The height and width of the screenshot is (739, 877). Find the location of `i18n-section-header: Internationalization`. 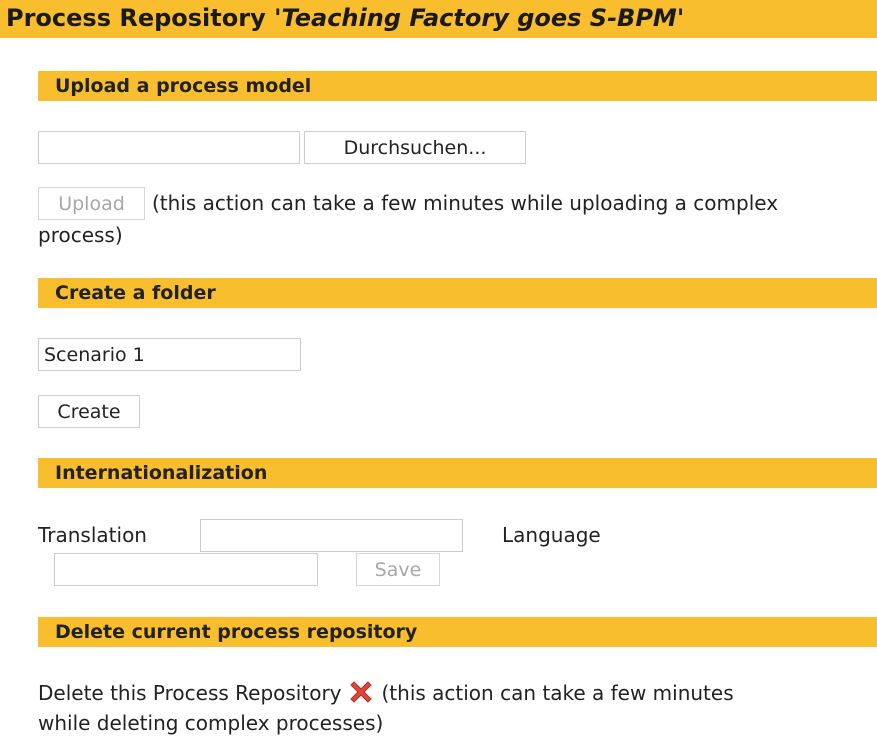

i18n-section-header: Internationalization is located at coordinates (457, 473).